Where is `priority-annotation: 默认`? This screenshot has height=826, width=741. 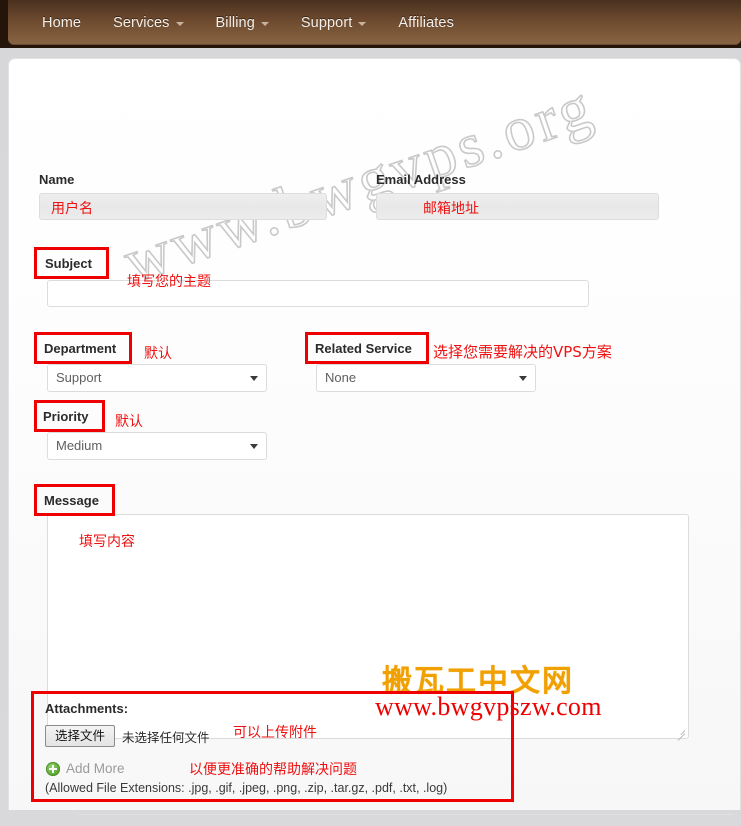 priority-annotation: 默认 is located at coordinates (129, 422).